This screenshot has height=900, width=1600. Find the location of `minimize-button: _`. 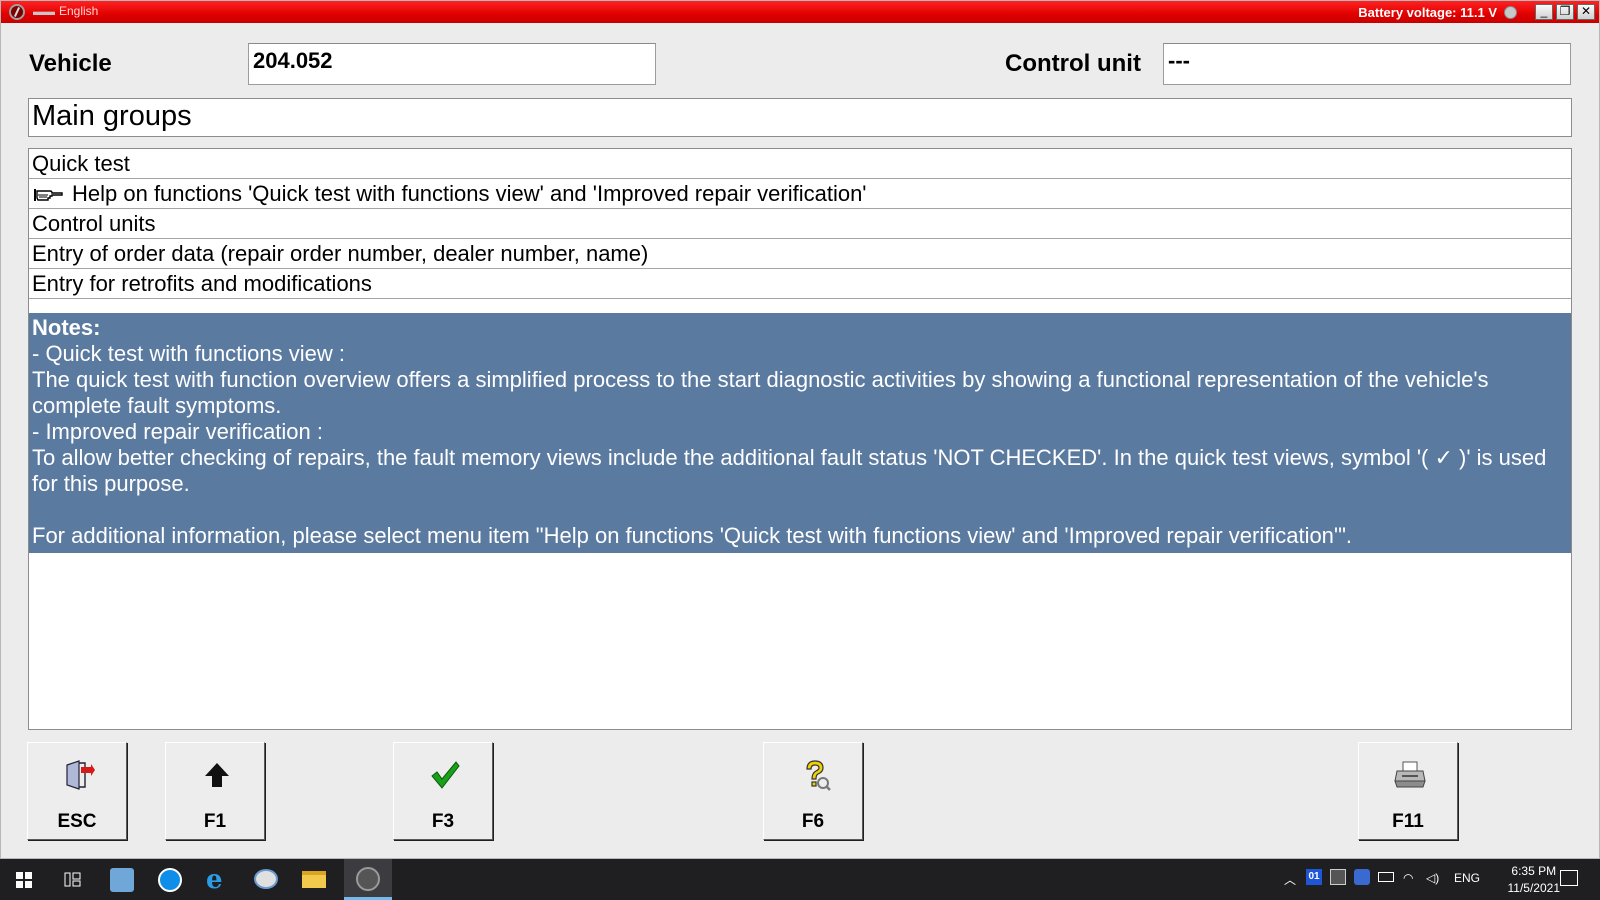

minimize-button: _ is located at coordinates (1544, 12).